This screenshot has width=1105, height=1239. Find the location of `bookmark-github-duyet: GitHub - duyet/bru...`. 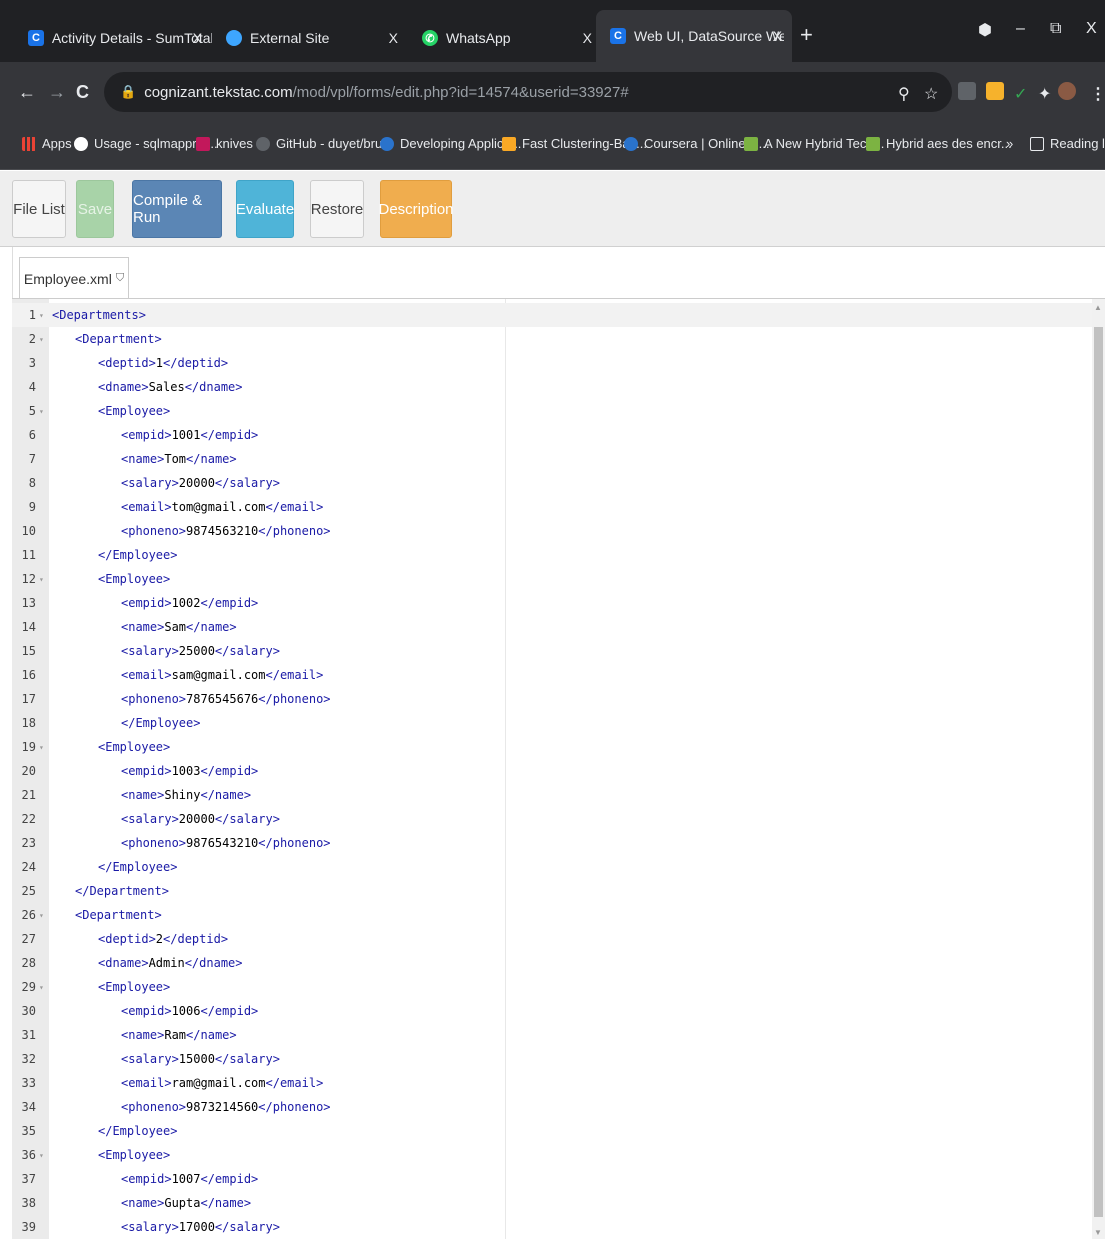

bookmark-github-duyet: GitHub - duyet/bru... is located at coordinates (324, 143).